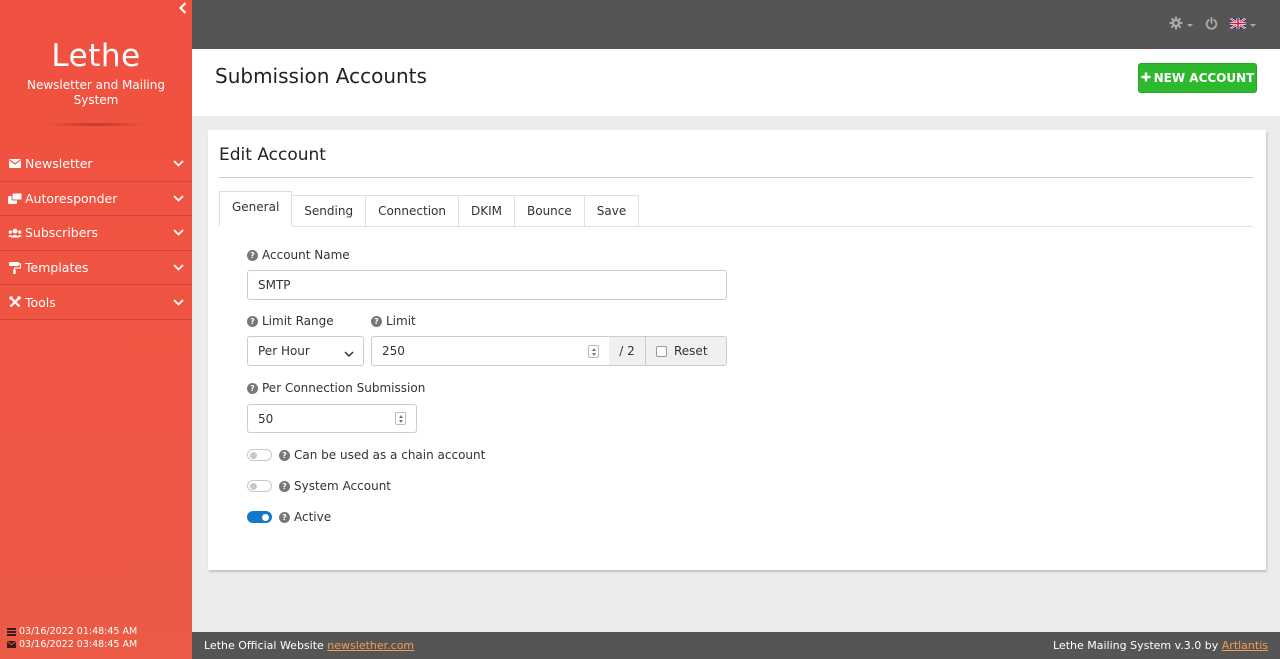 The image size is (1280, 659). I want to click on system-account-row: ? System Account, so click(319, 486).